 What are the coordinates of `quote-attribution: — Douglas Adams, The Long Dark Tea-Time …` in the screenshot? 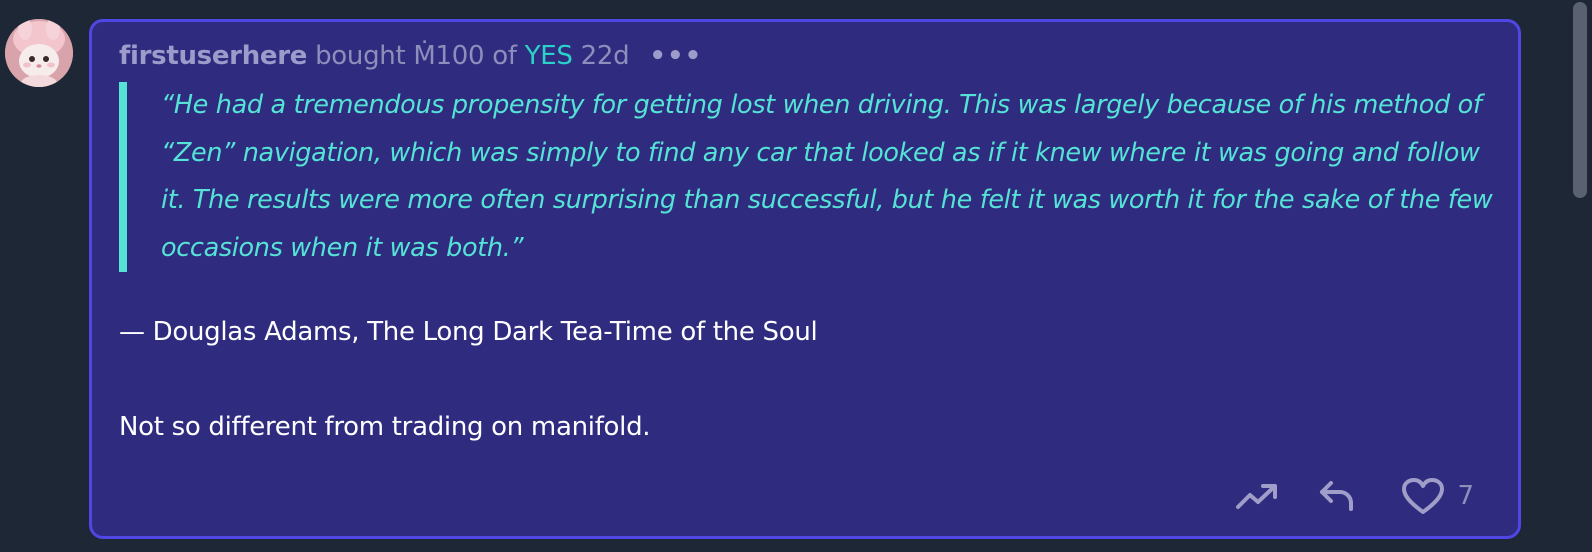 It's located at (468, 332).